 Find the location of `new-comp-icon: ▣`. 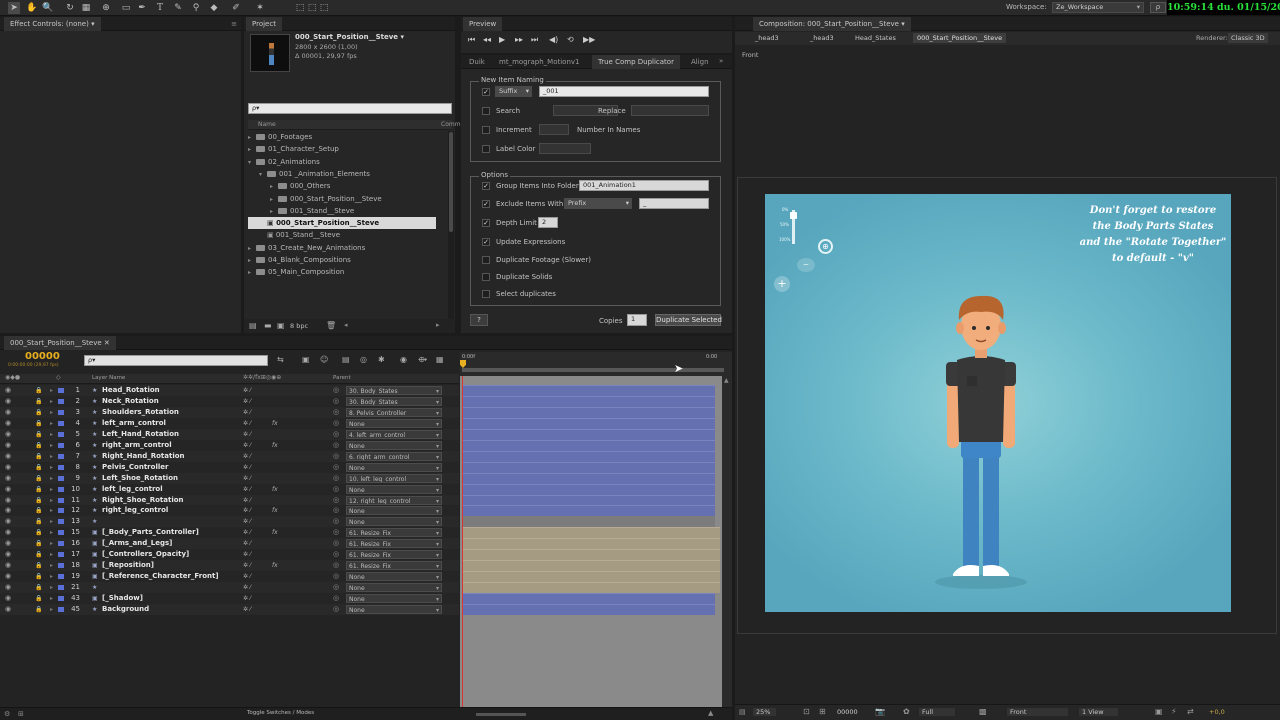

new-comp-icon: ▣ is located at coordinates (281, 325).